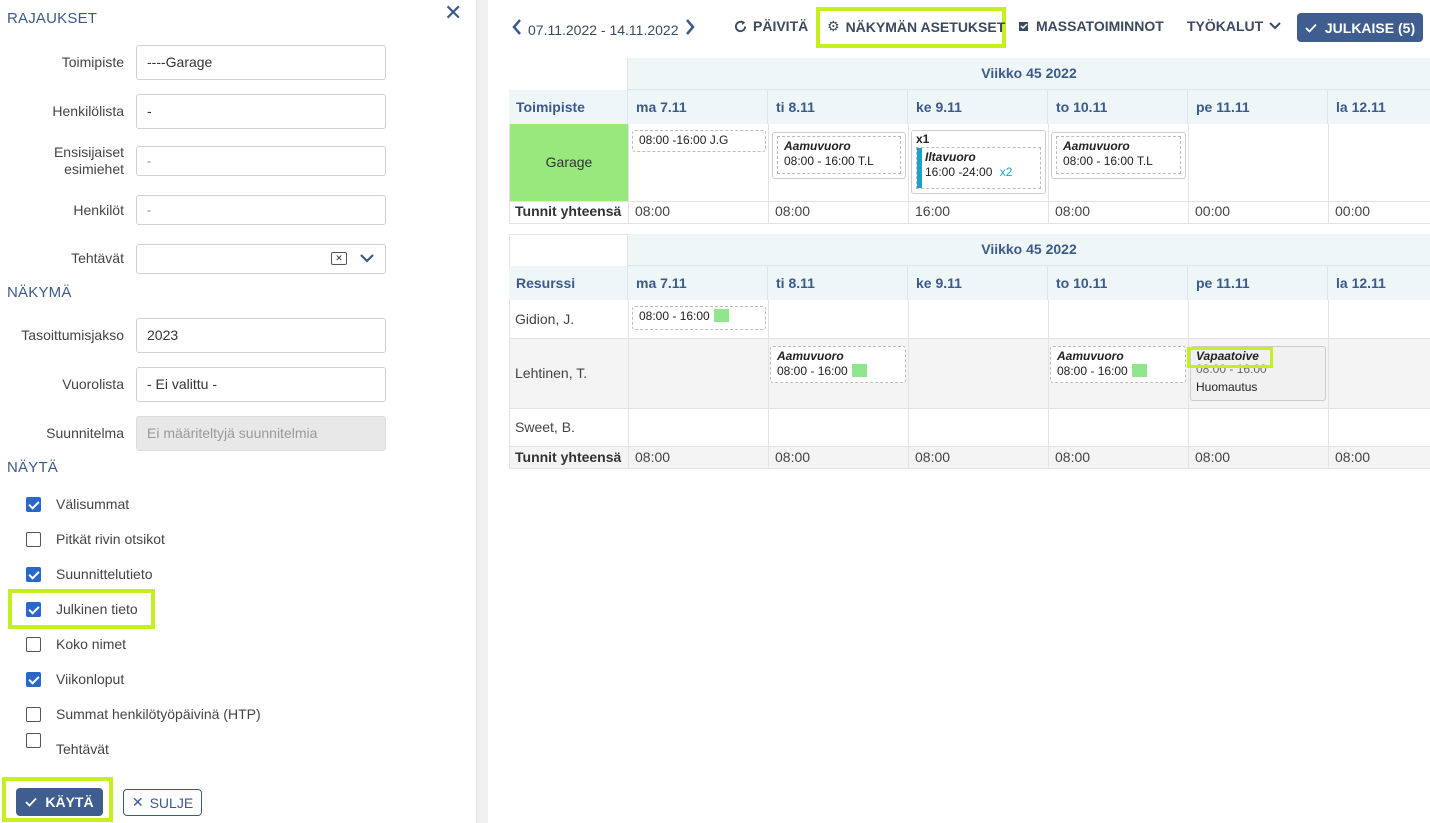 Image resolution: width=1430 pixels, height=823 pixels. What do you see at coordinates (833, 26) in the screenshot?
I see `gear-icon: ⚙` at bounding box center [833, 26].